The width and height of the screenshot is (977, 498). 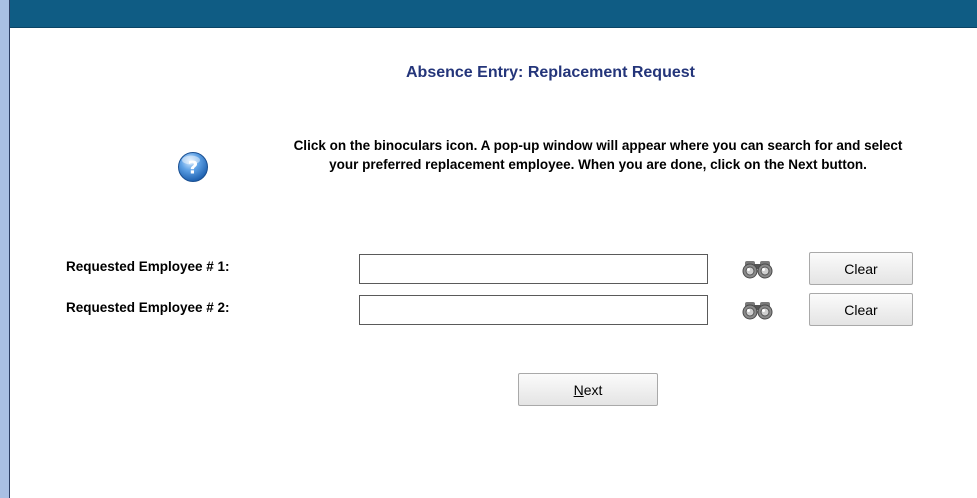 What do you see at coordinates (578, 389) in the screenshot?
I see `next-accesskey: N` at bounding box center [578, 389].